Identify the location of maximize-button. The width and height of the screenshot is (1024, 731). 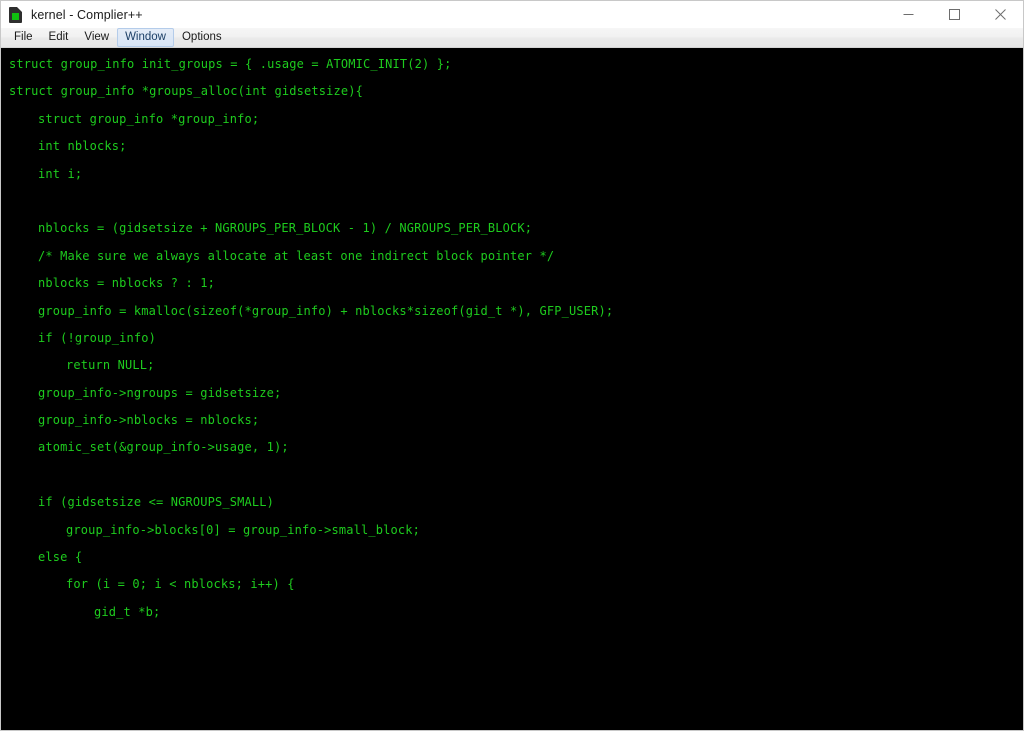
(954, 14).